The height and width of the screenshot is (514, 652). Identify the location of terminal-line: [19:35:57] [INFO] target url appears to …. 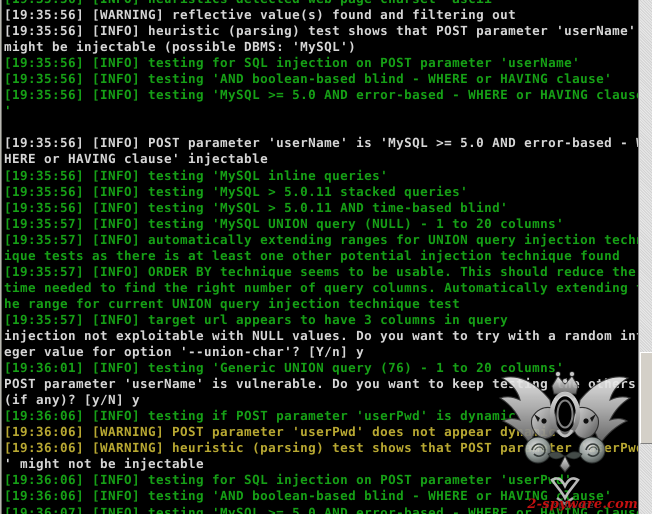
(256, 319).